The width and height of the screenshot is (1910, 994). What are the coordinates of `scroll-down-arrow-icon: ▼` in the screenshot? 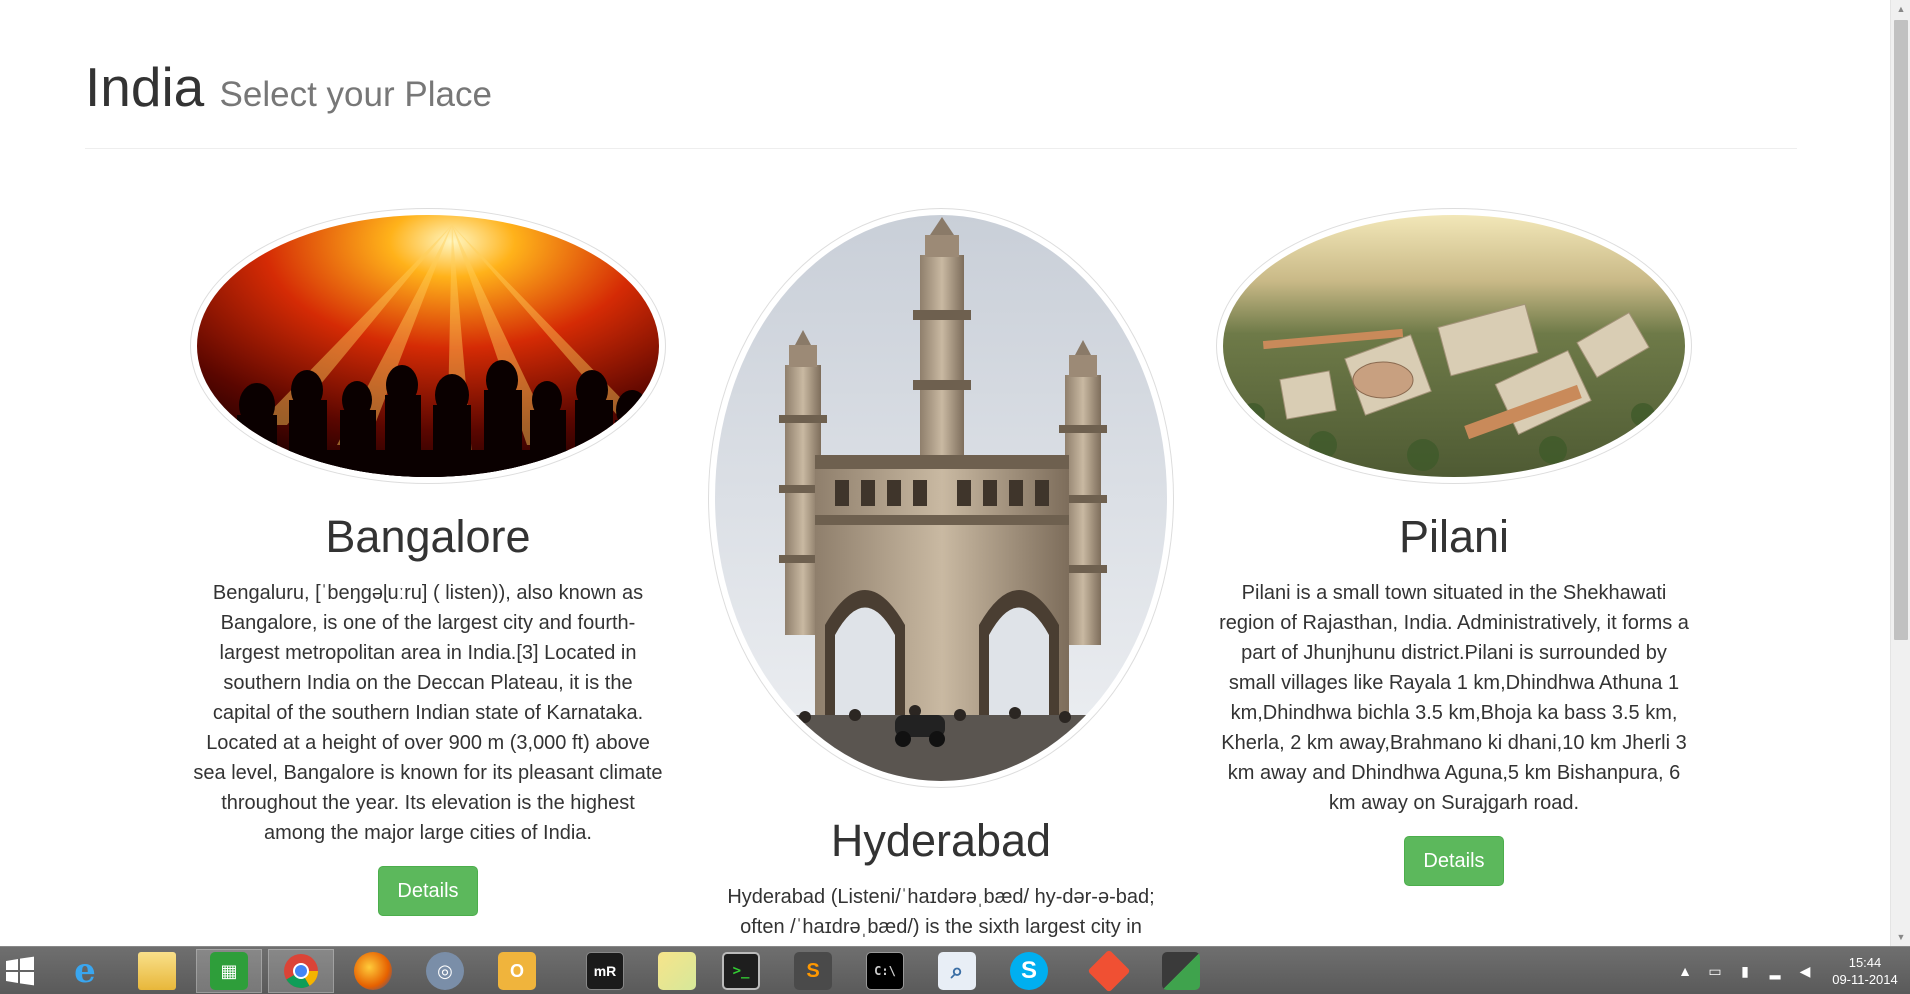 It's located at (1901, 937).